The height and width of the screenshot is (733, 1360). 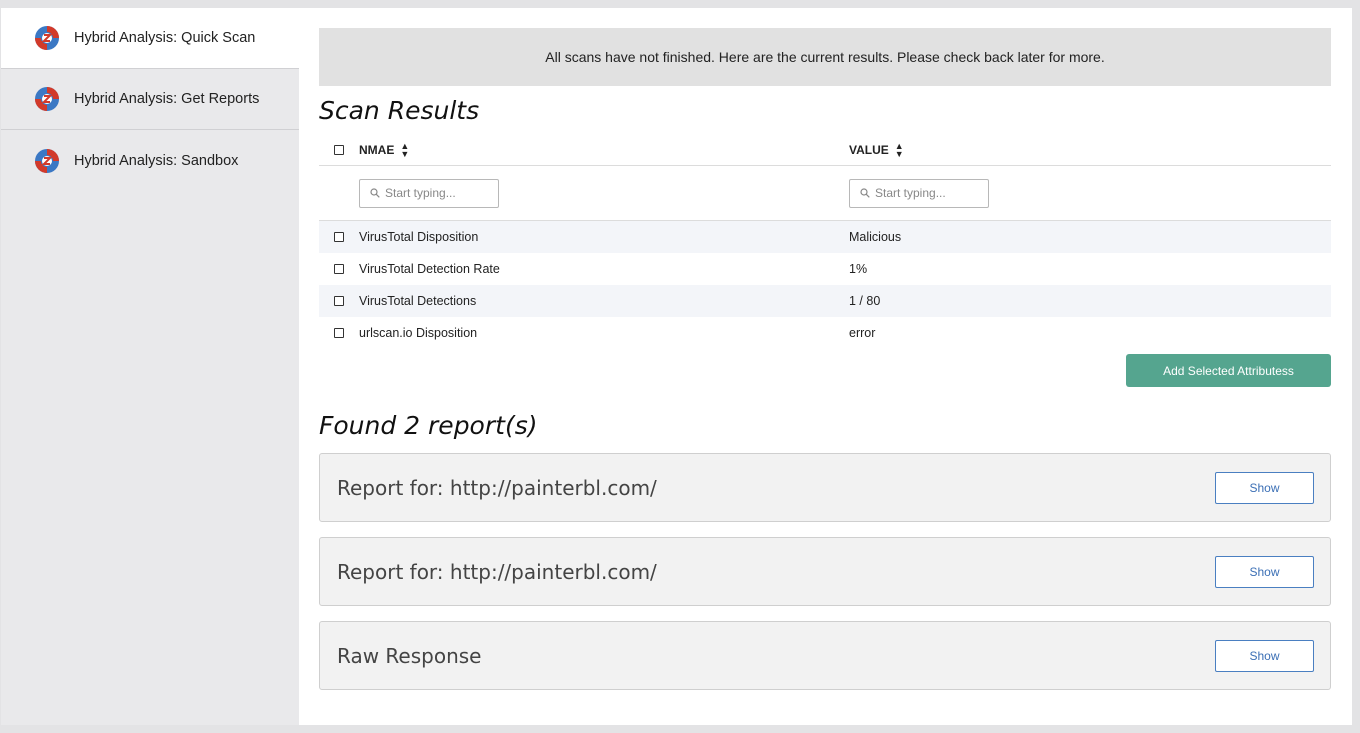 What do you see at coordinates (865, 301) in the screenshot?
I see `row-value: 1 / 80` at bounding box center [865, 301].